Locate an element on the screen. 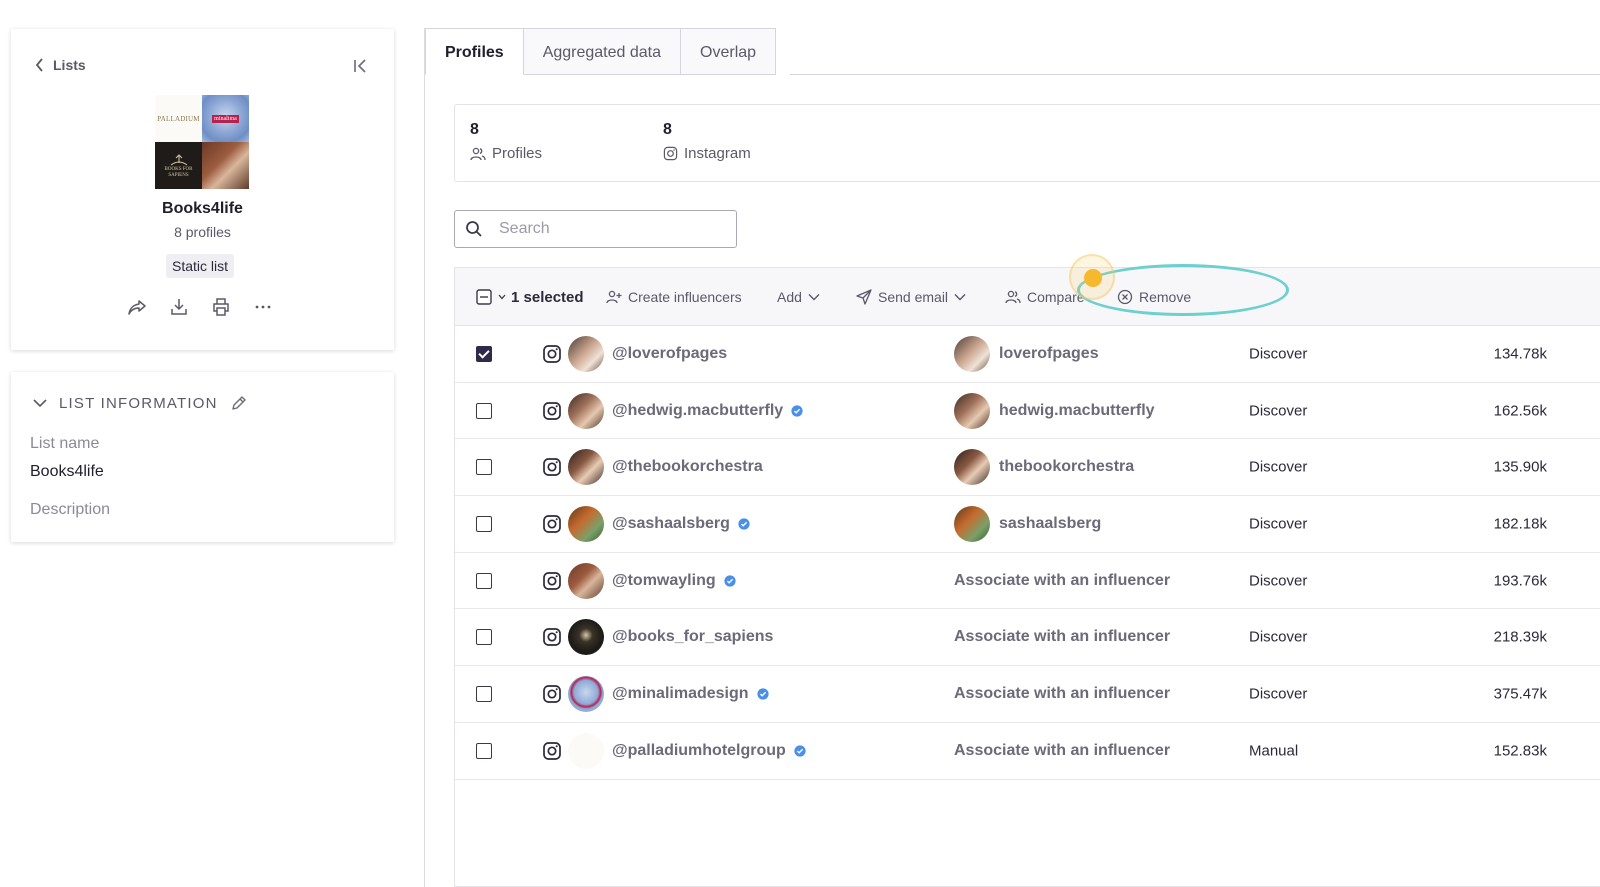  tab-bar: Profiles Aggregated data Overlap is located at coordinates (601, 51).